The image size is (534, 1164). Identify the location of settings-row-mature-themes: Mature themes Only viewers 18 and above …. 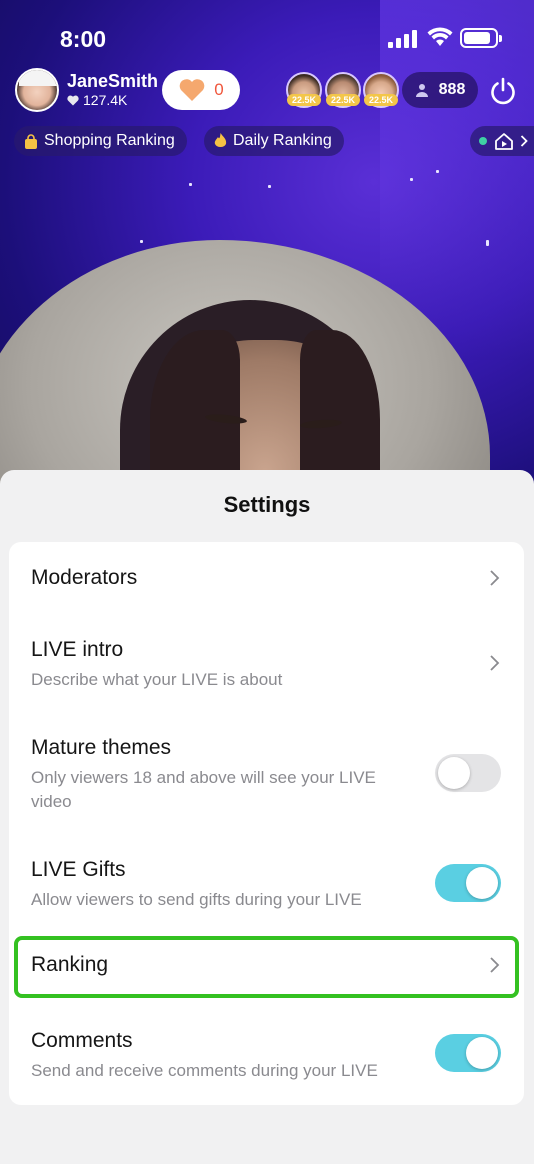
(266, 770).